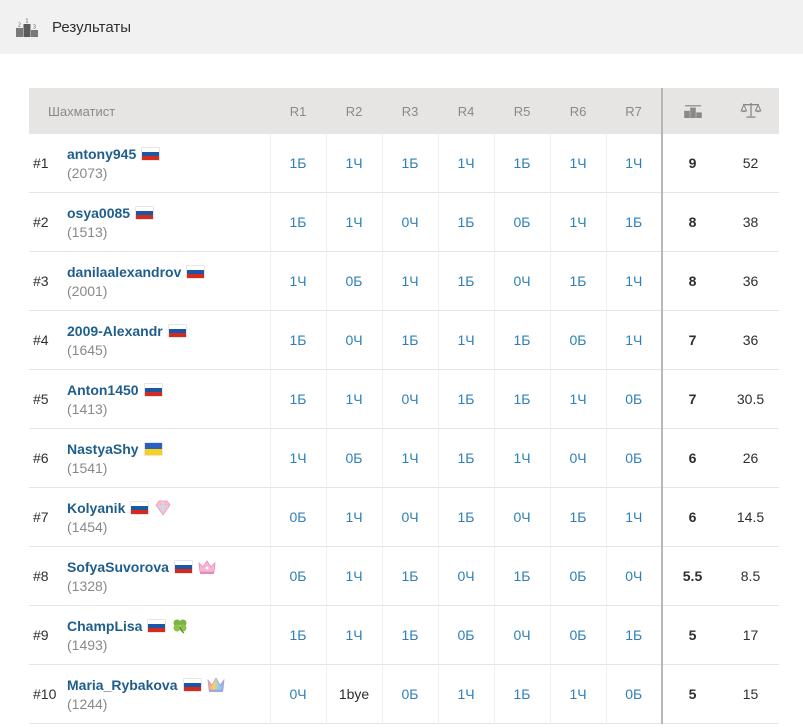  What do you see at coordinates (151, 153) in the screenshot?
I see `country-flag-icon` at bounding box center [151, 153].